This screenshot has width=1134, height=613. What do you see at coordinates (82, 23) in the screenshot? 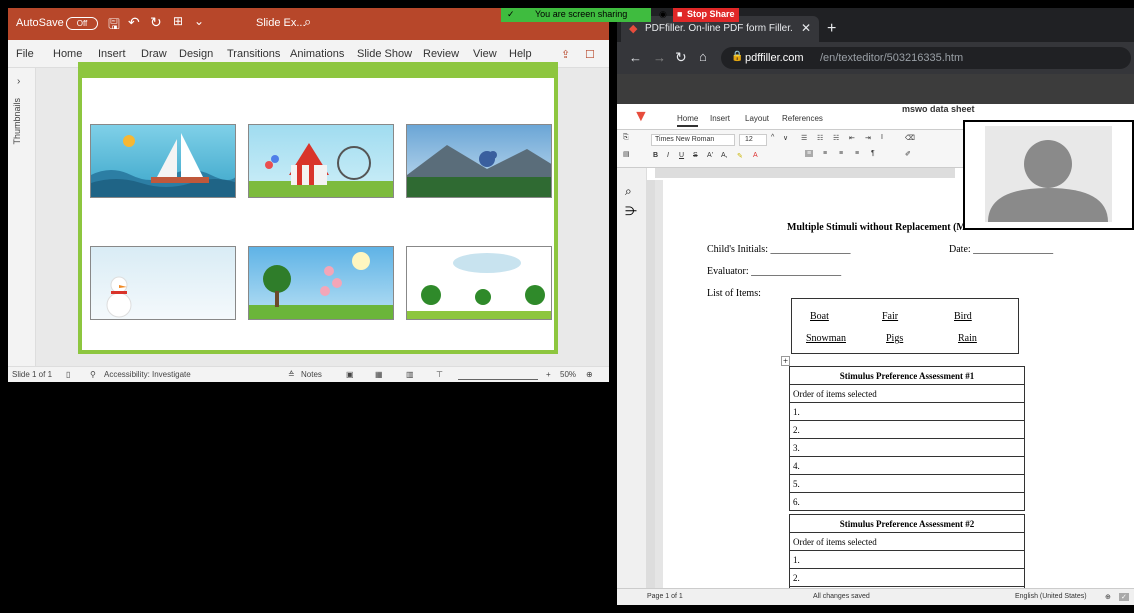
I see `autosave-toggle: Off` at bounding box center [82, 23].